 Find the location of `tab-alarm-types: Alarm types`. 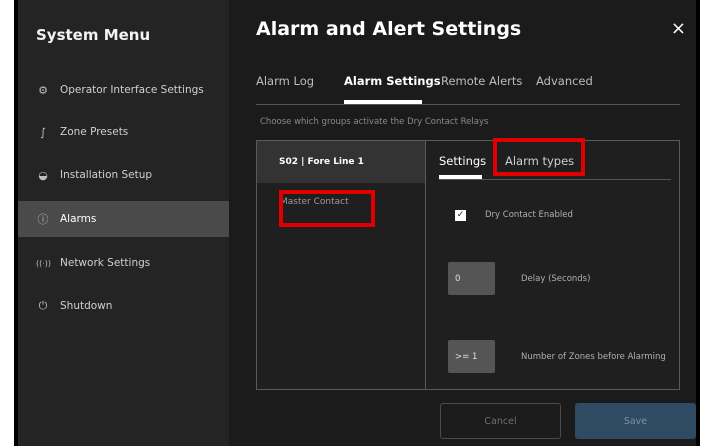

tab-alarm-types: Alarm types is located at coordinates (539, 161).